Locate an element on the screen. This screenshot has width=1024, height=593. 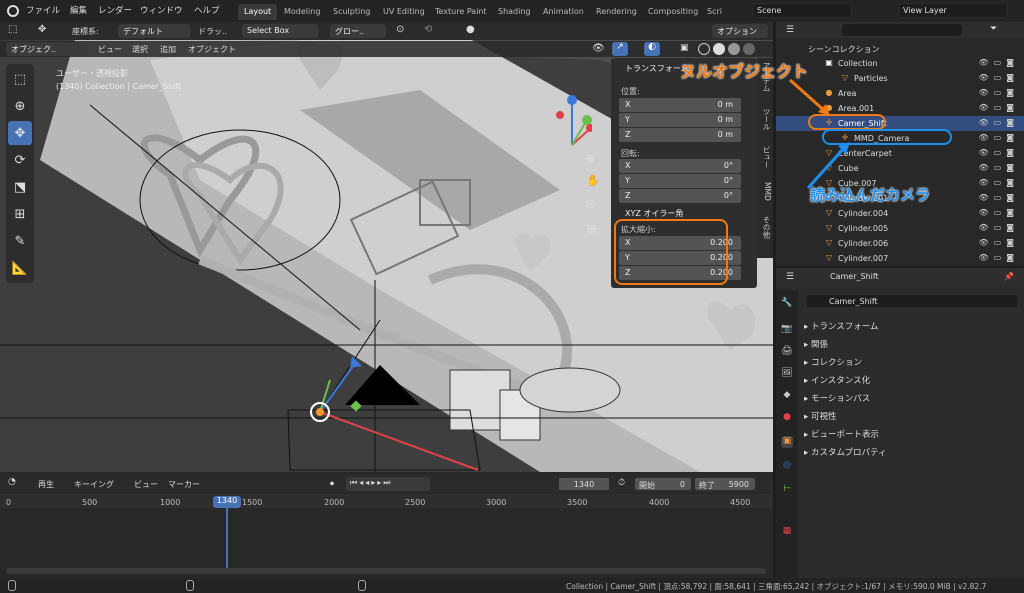
physics-props-icon: ◎ is located at coordinates (787, 466).